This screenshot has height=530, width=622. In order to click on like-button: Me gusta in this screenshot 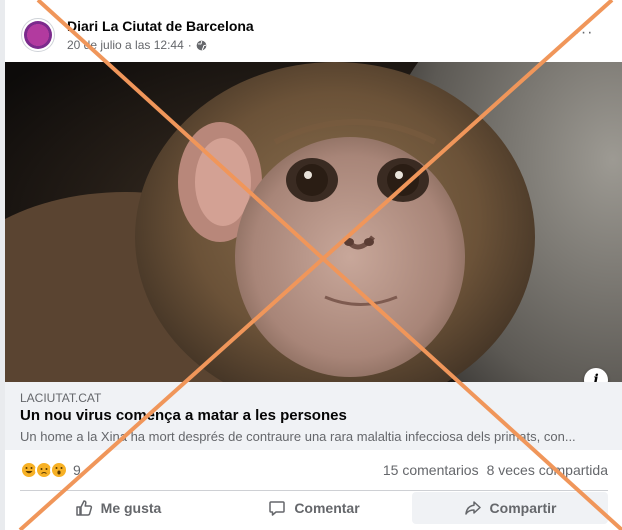, I will do `click(118, 508)`.